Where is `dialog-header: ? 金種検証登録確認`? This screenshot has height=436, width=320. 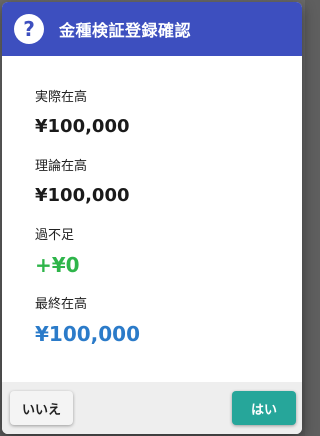
dialog-header: ? 金種検証登録確認 is located at coordinates (152, 29).